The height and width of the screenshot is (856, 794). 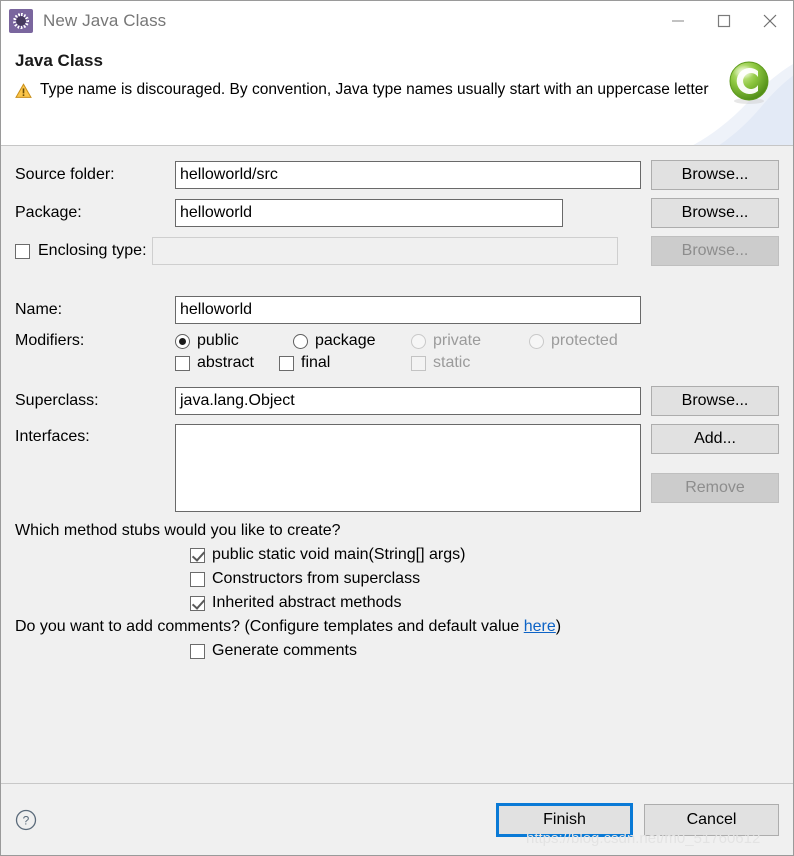 I want to click on source-folder-input: helloworld/src, so click(x=408, y=175).